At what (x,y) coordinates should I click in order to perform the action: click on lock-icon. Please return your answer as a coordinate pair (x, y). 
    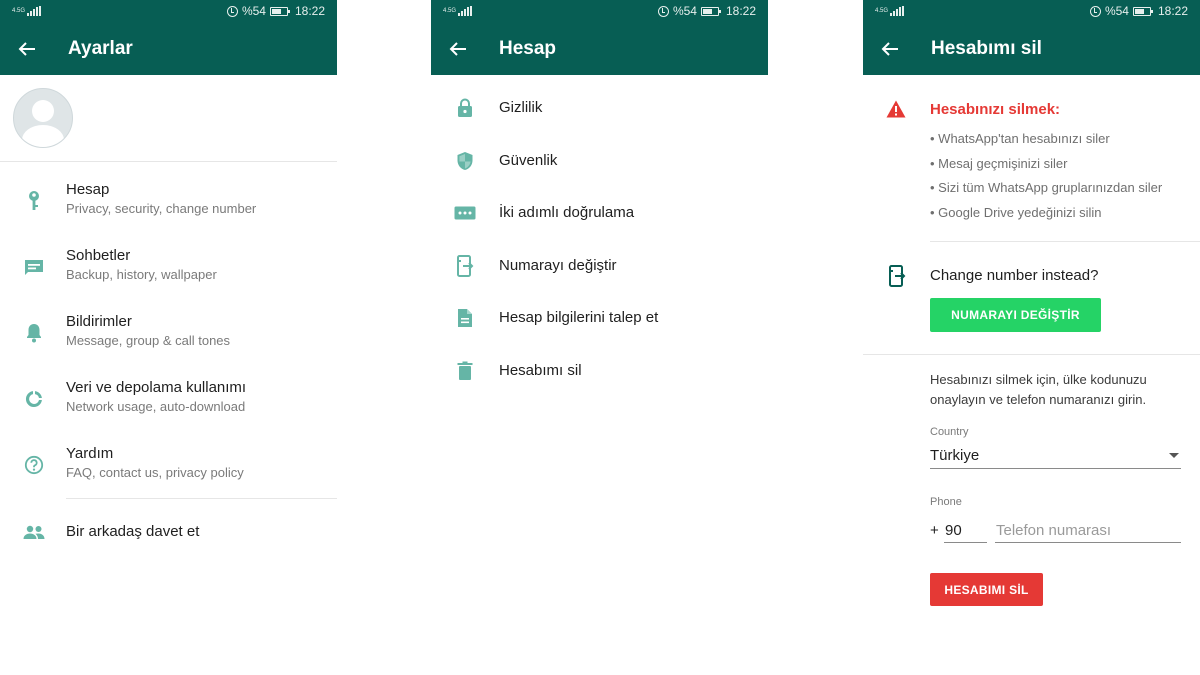
    Looking at the image, I should click on (465, 108).